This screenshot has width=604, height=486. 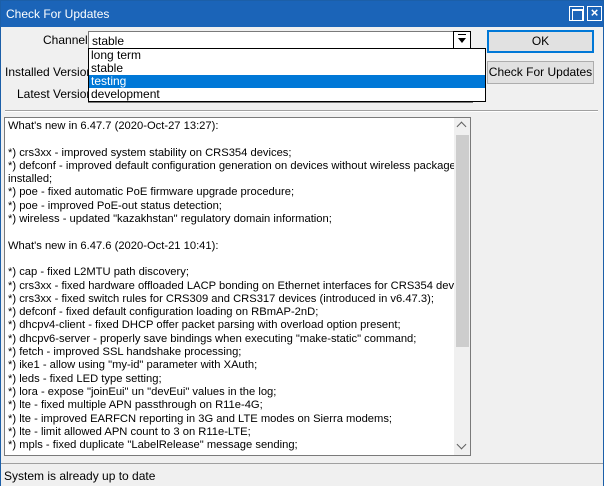 I want to click on channel-option-stable: stable, so click(x=287, y=68).